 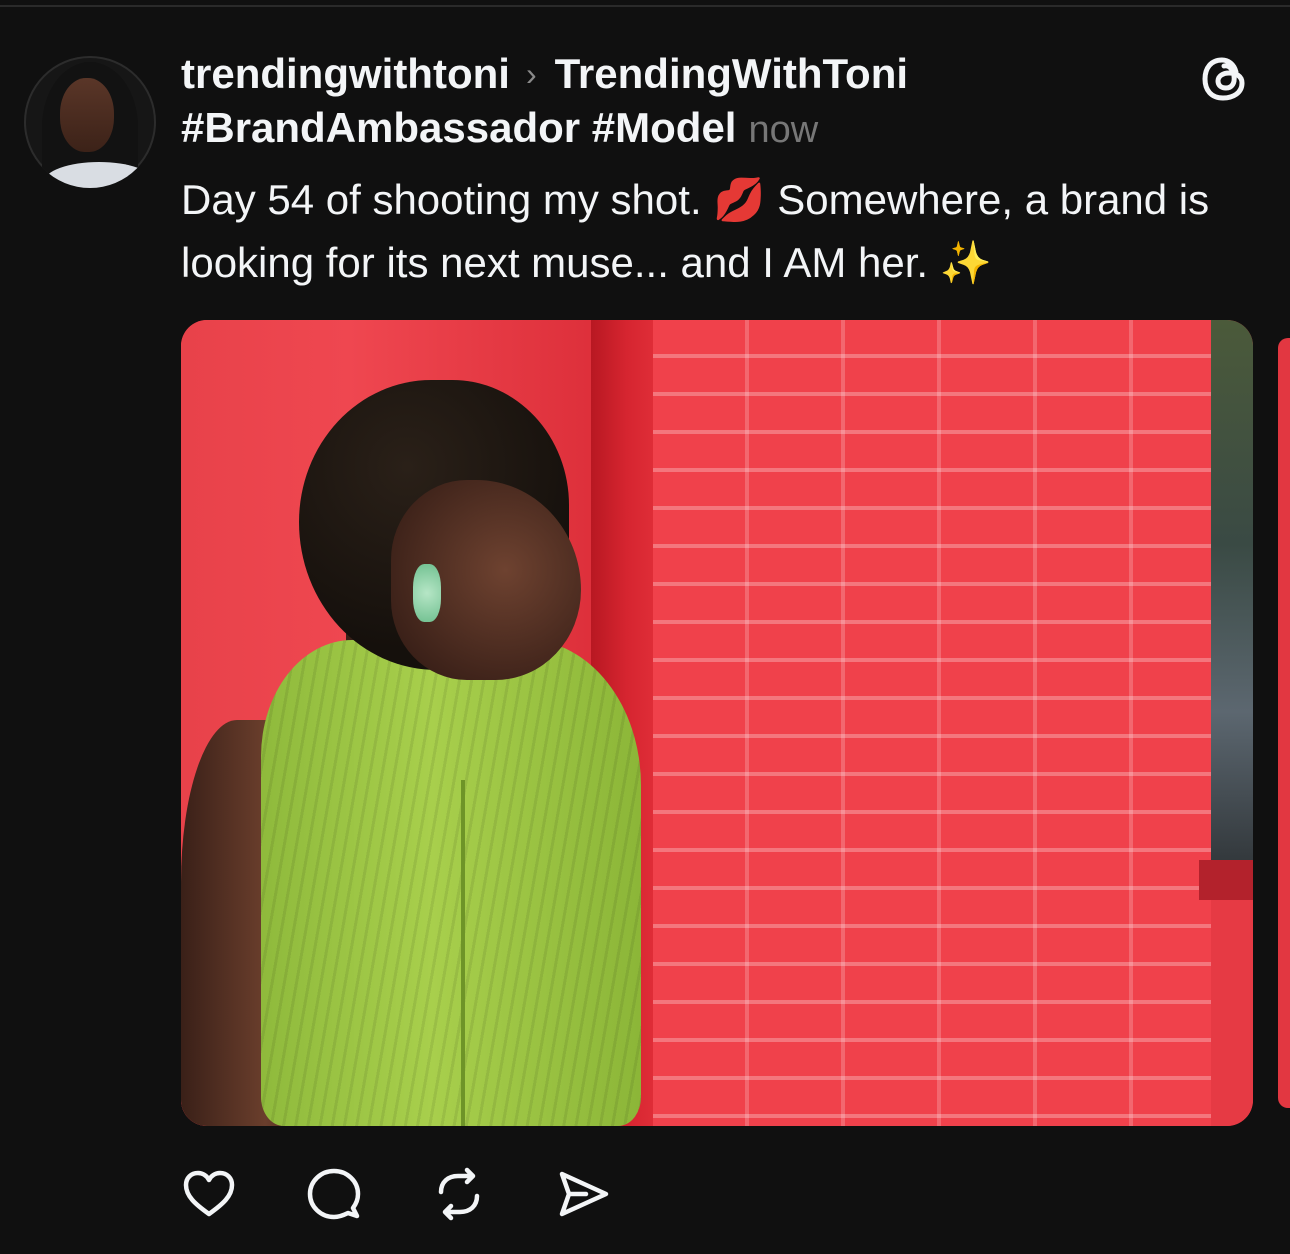 I want to click on hashtags: #BrandAmbassador #Model, so click(x=458, y=127).